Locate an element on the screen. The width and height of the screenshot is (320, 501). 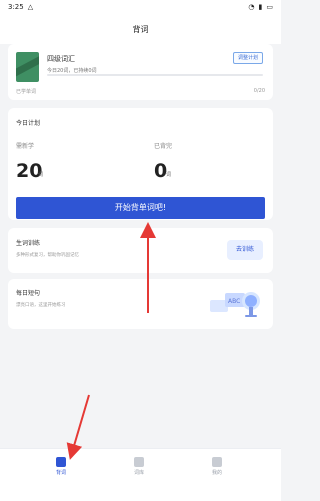
daily-sentence-card: 每日短句 漂亮口语，这里开始练习 ABC is located at coordinates (140, 304).